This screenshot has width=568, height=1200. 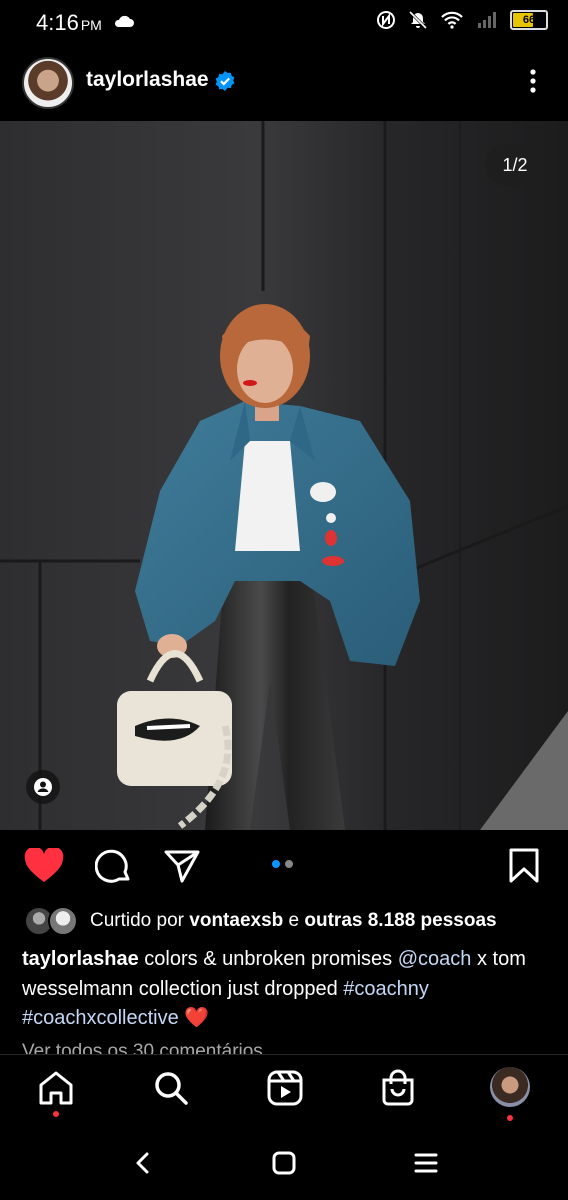 I want to click on home-icon, so click(x=56, y=1088).